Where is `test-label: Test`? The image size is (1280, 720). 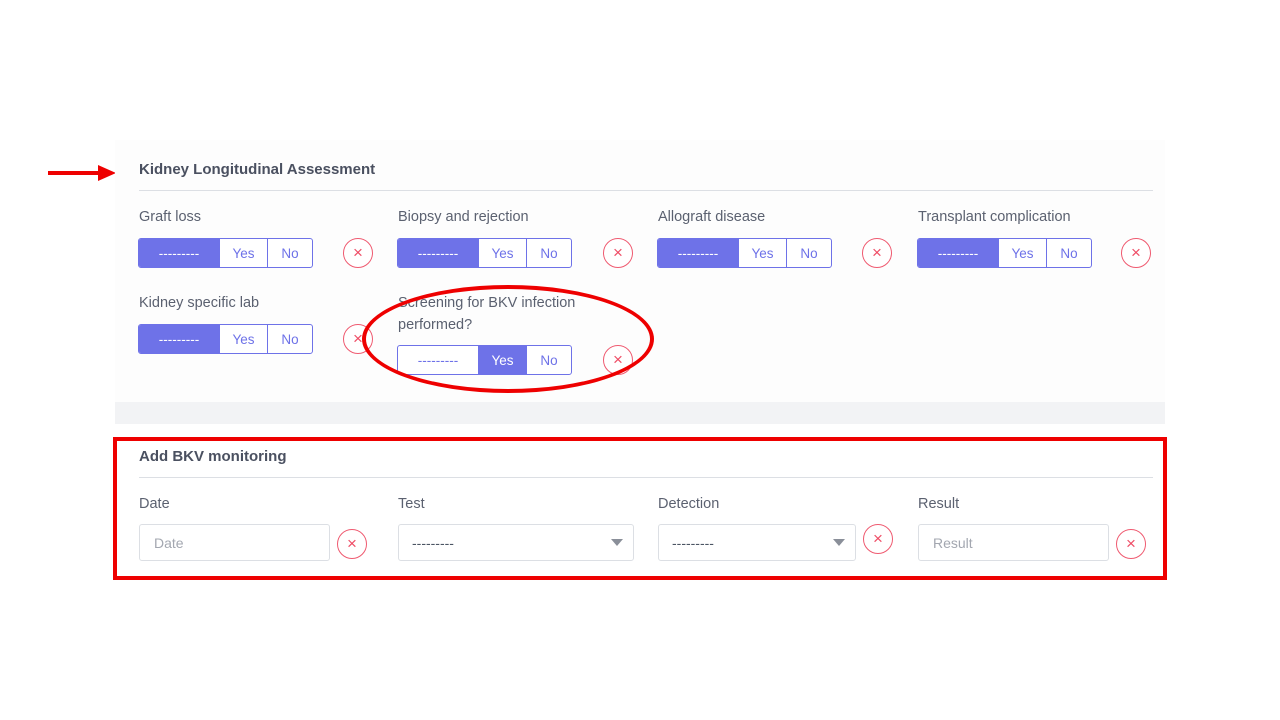 test-label: Test is located at coordinates (411, 504).